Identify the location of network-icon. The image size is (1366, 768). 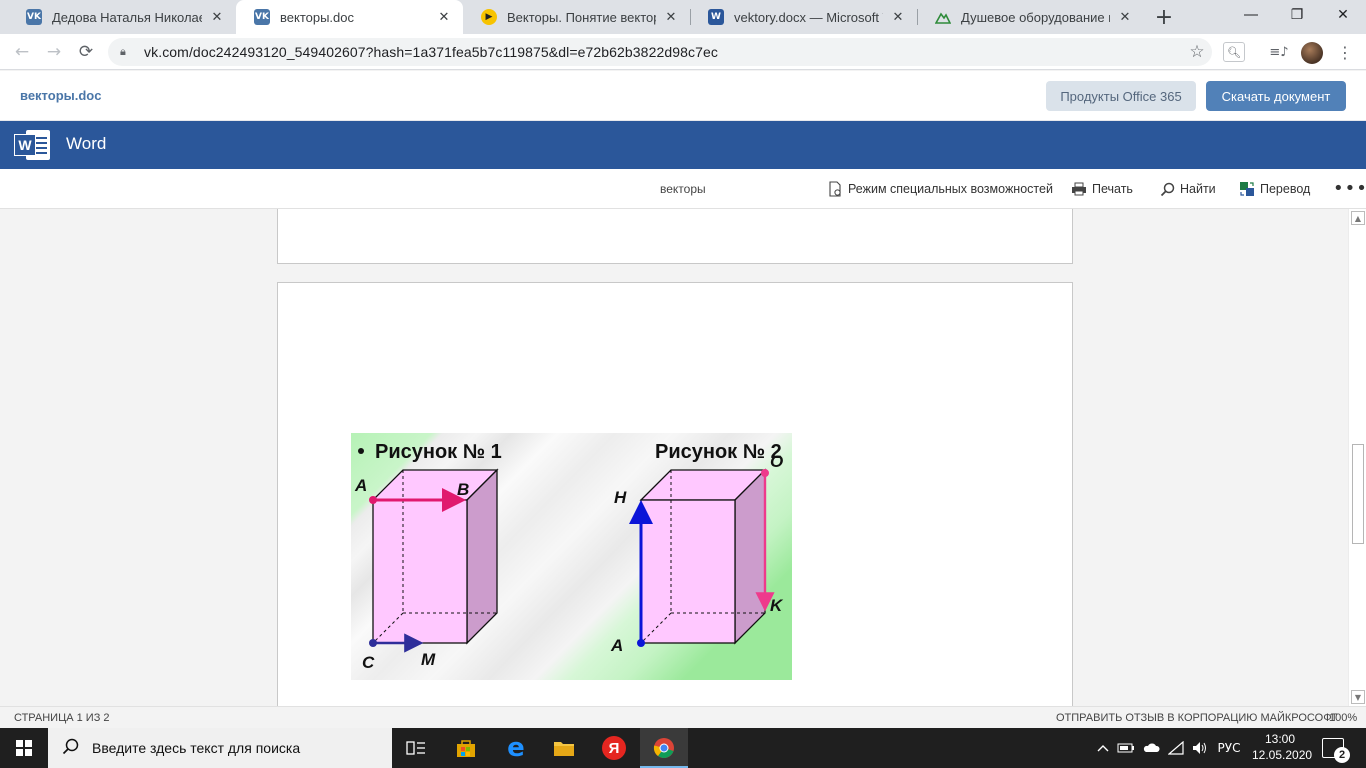
(1176, 748).